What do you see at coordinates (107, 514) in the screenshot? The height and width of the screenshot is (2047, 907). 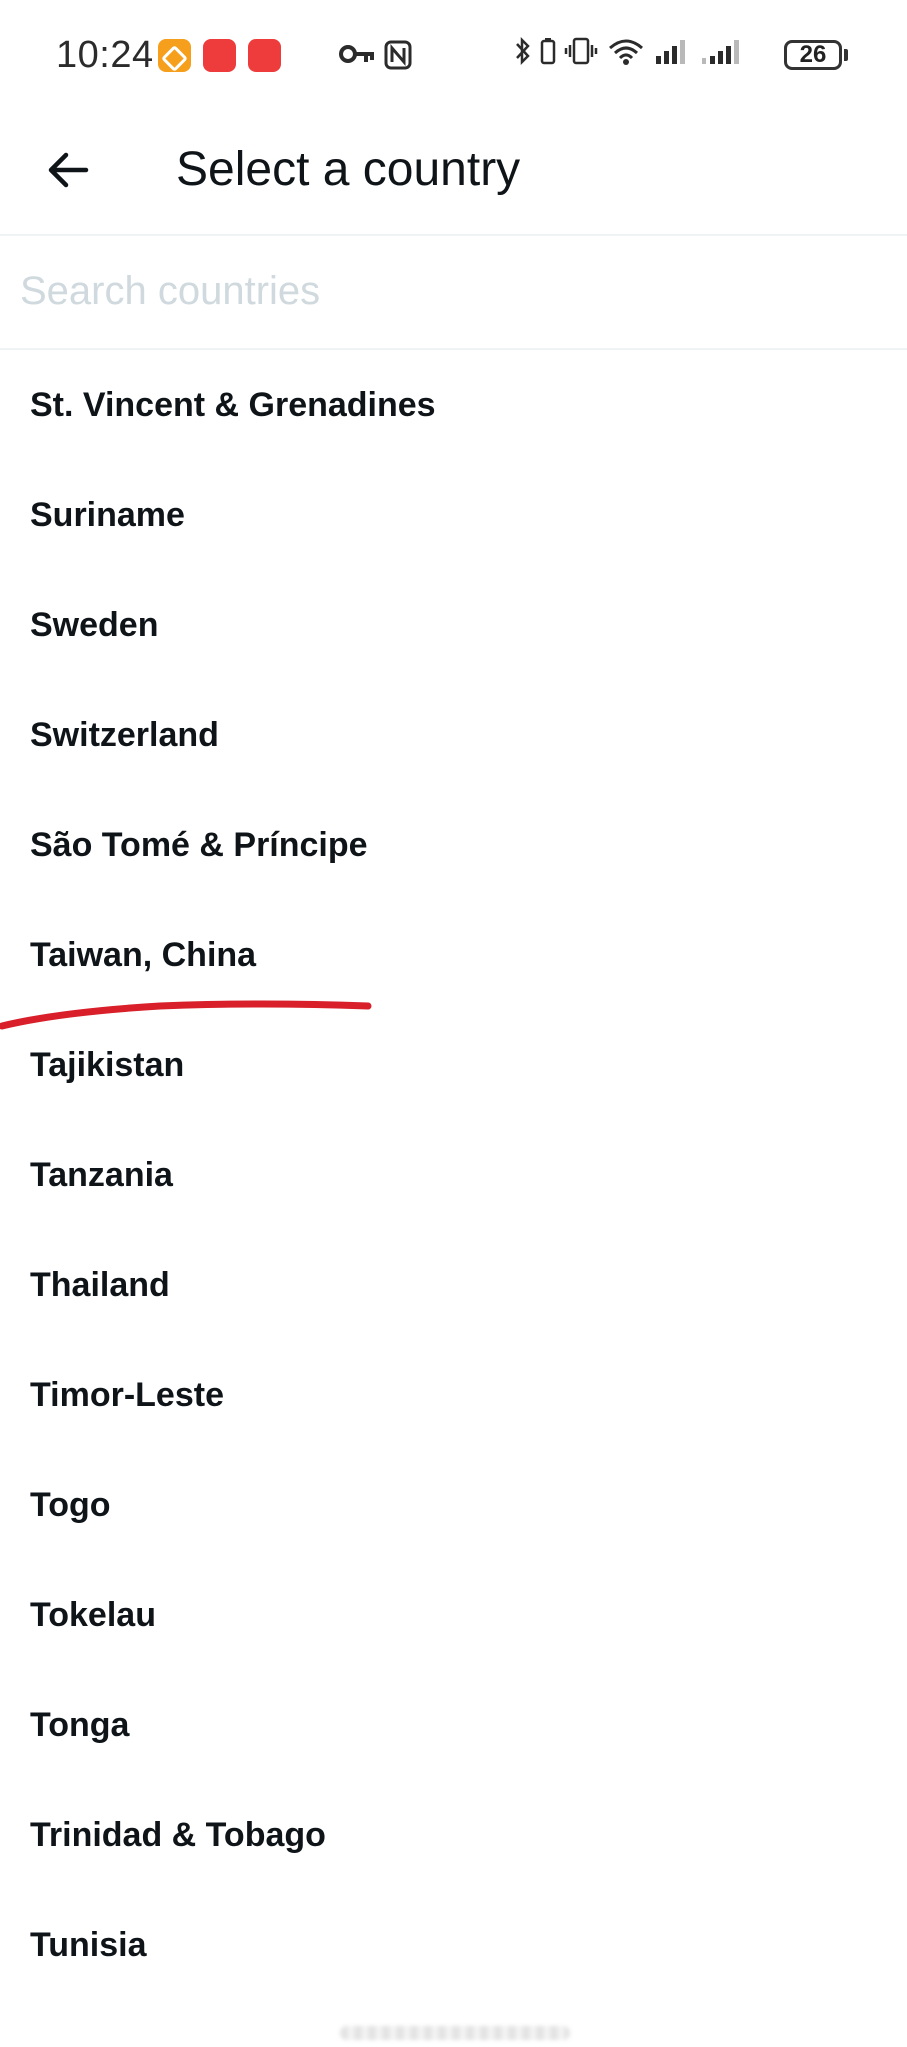 I see `country-name: Suriname` at bounding box center [107, 514].